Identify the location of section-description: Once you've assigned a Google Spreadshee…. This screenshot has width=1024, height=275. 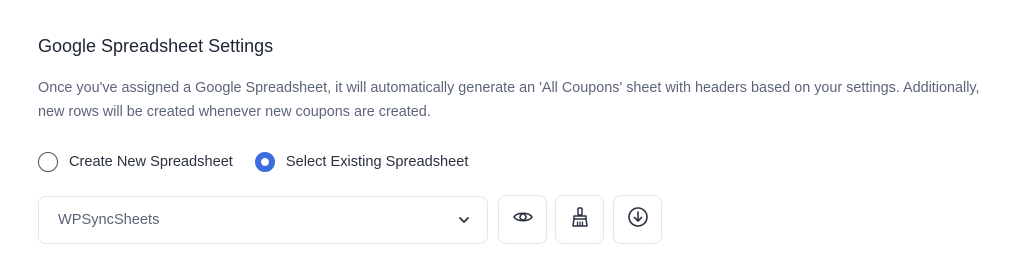
(509, 100).